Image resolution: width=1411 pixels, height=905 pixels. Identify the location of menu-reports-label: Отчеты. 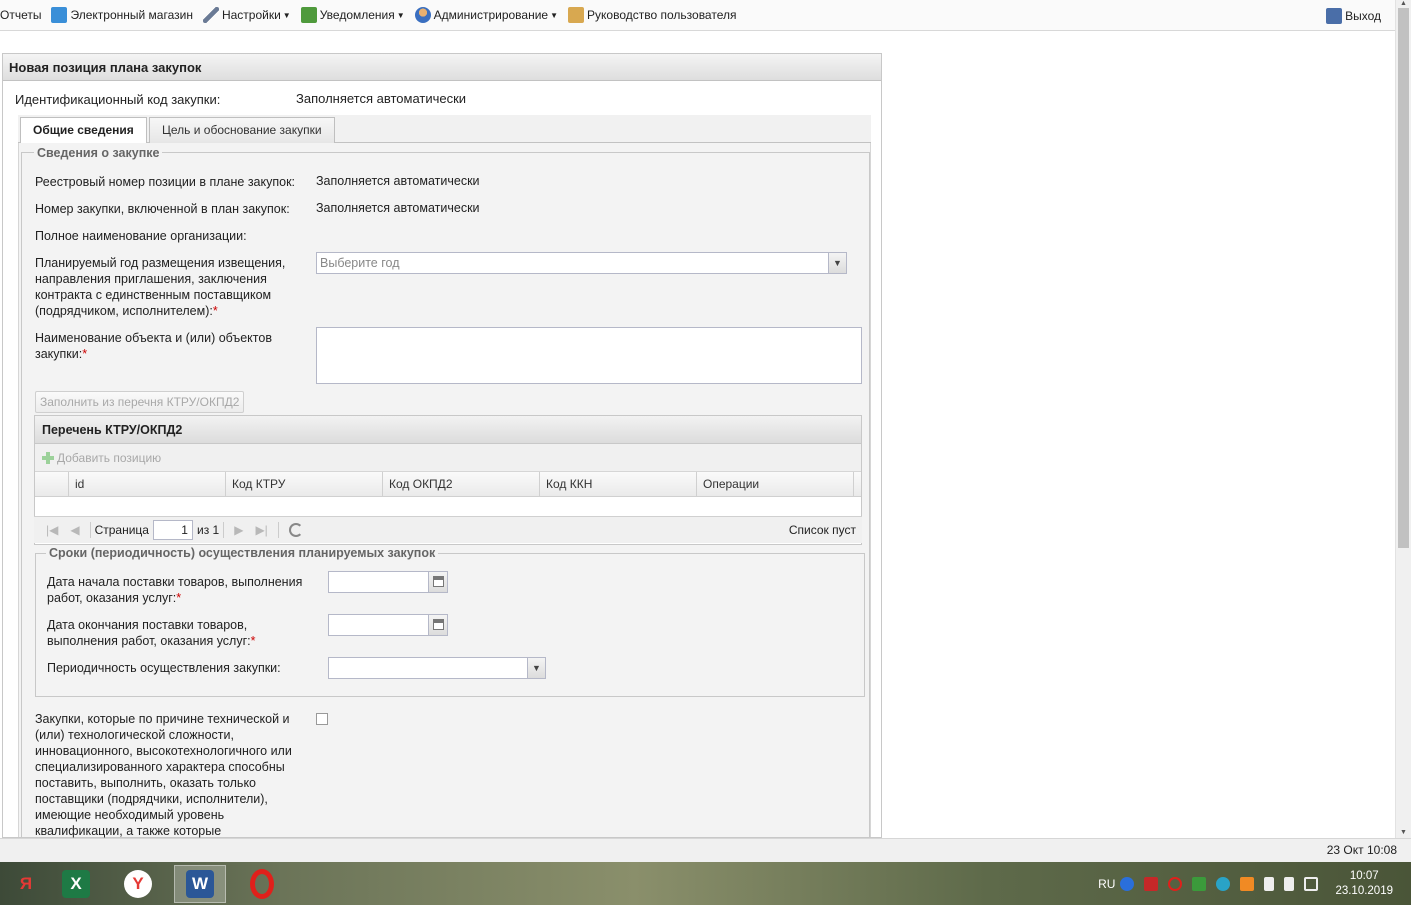
(21, 15).